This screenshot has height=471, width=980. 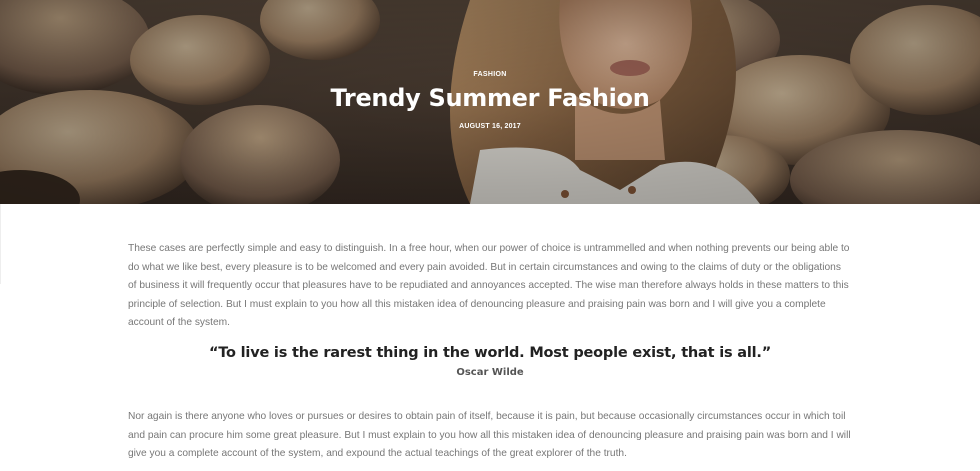 I want to click on post-category: FASHION, so click(x=490, y=74).